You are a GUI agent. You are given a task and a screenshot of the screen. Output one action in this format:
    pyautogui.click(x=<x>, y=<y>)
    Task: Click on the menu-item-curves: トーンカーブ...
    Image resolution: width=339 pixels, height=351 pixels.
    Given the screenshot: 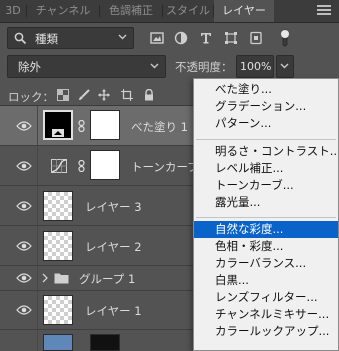 What is the action you would take?
    pyautogui.click(x=266, y=185)
    